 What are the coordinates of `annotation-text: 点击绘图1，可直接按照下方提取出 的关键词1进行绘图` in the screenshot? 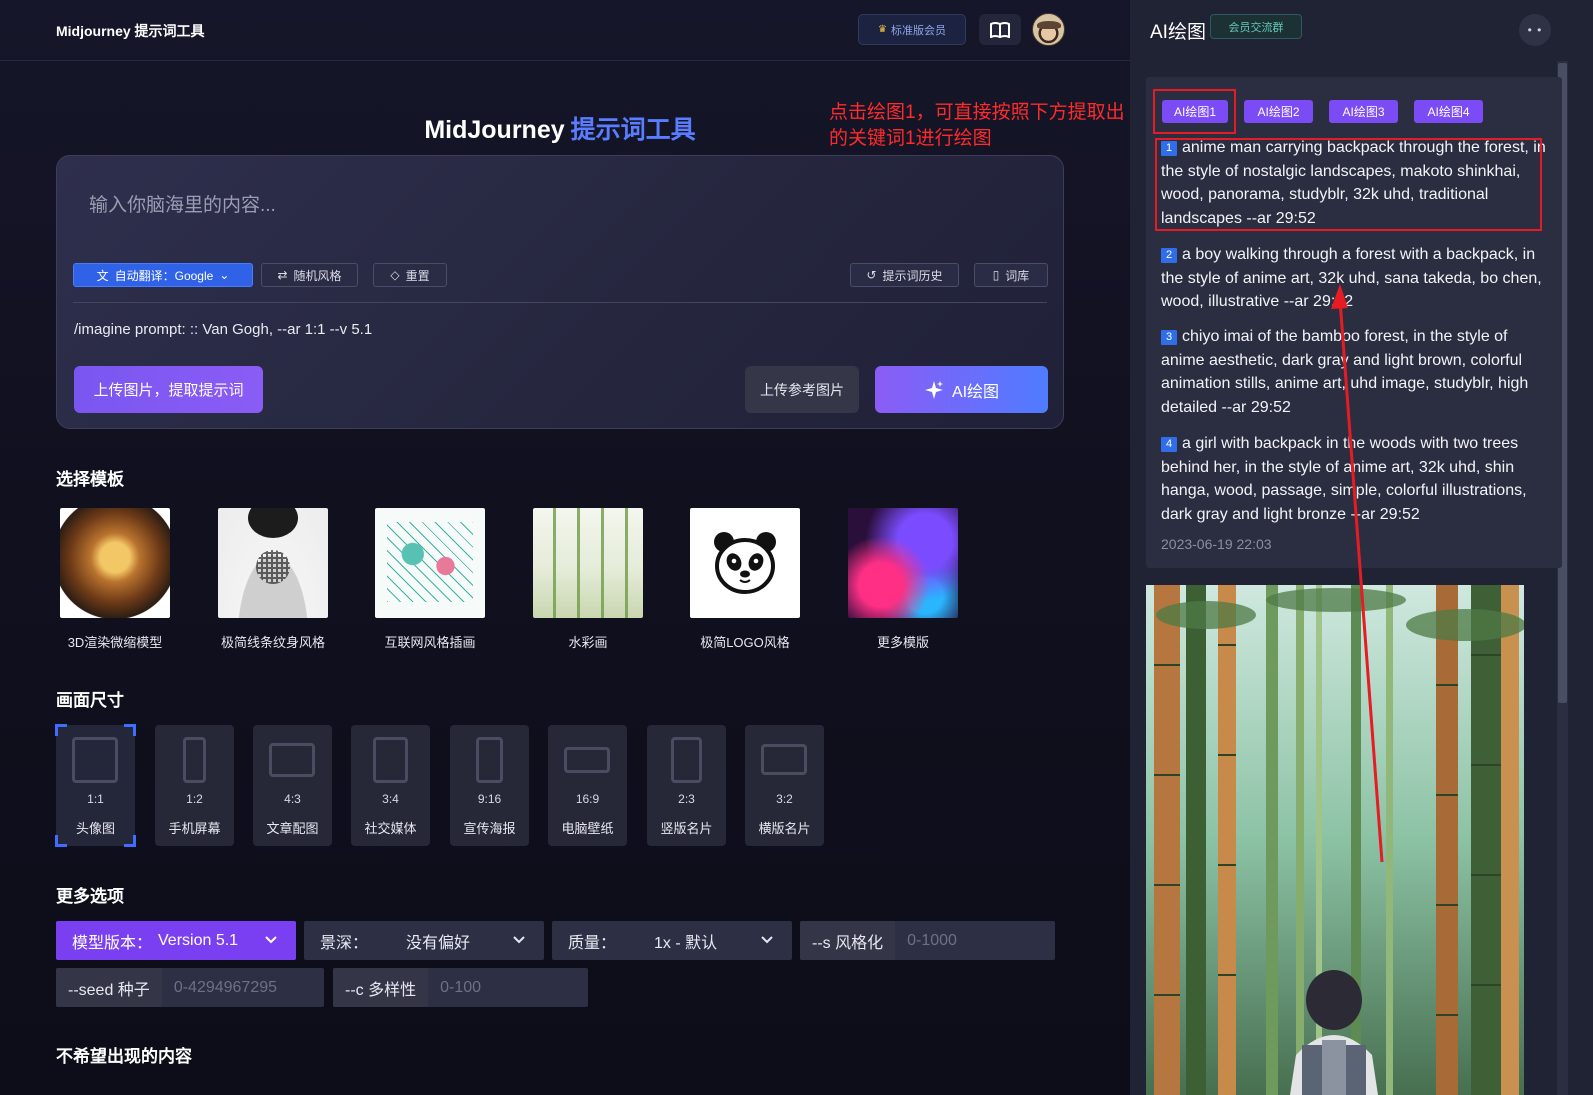 It's located at (977, 125).